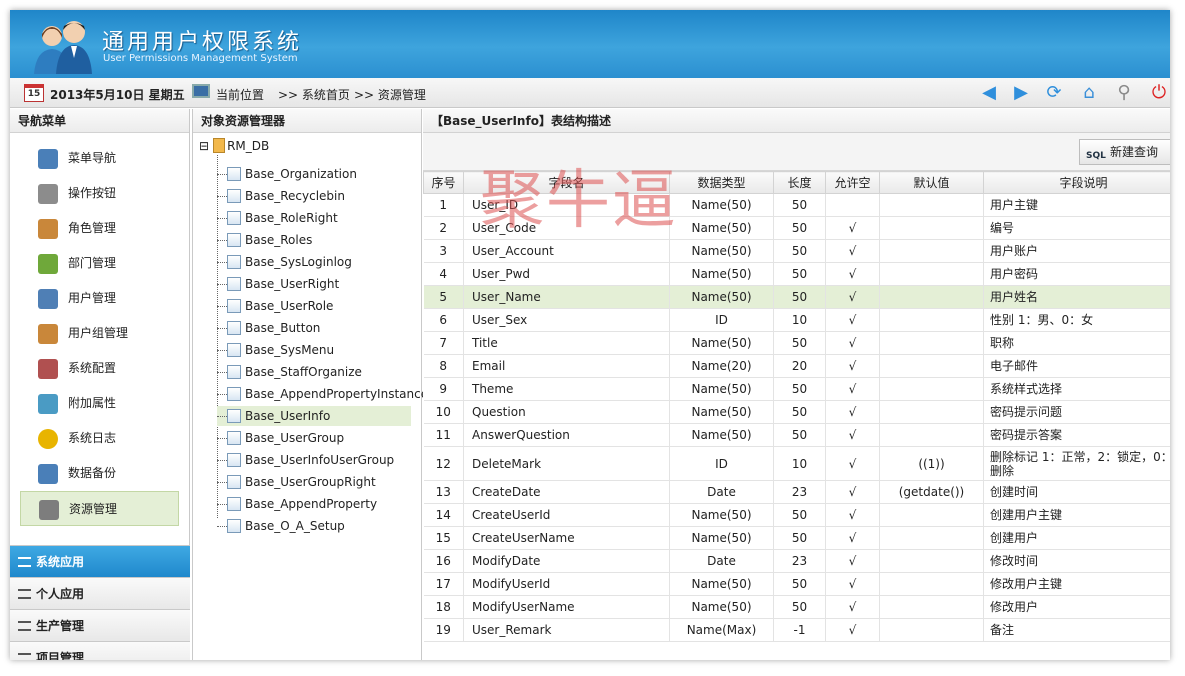  What do you see at coordinates (99, 121) in the screenshot?
I see `nav-title: 导航菜单` at bounding box center [99, 121].